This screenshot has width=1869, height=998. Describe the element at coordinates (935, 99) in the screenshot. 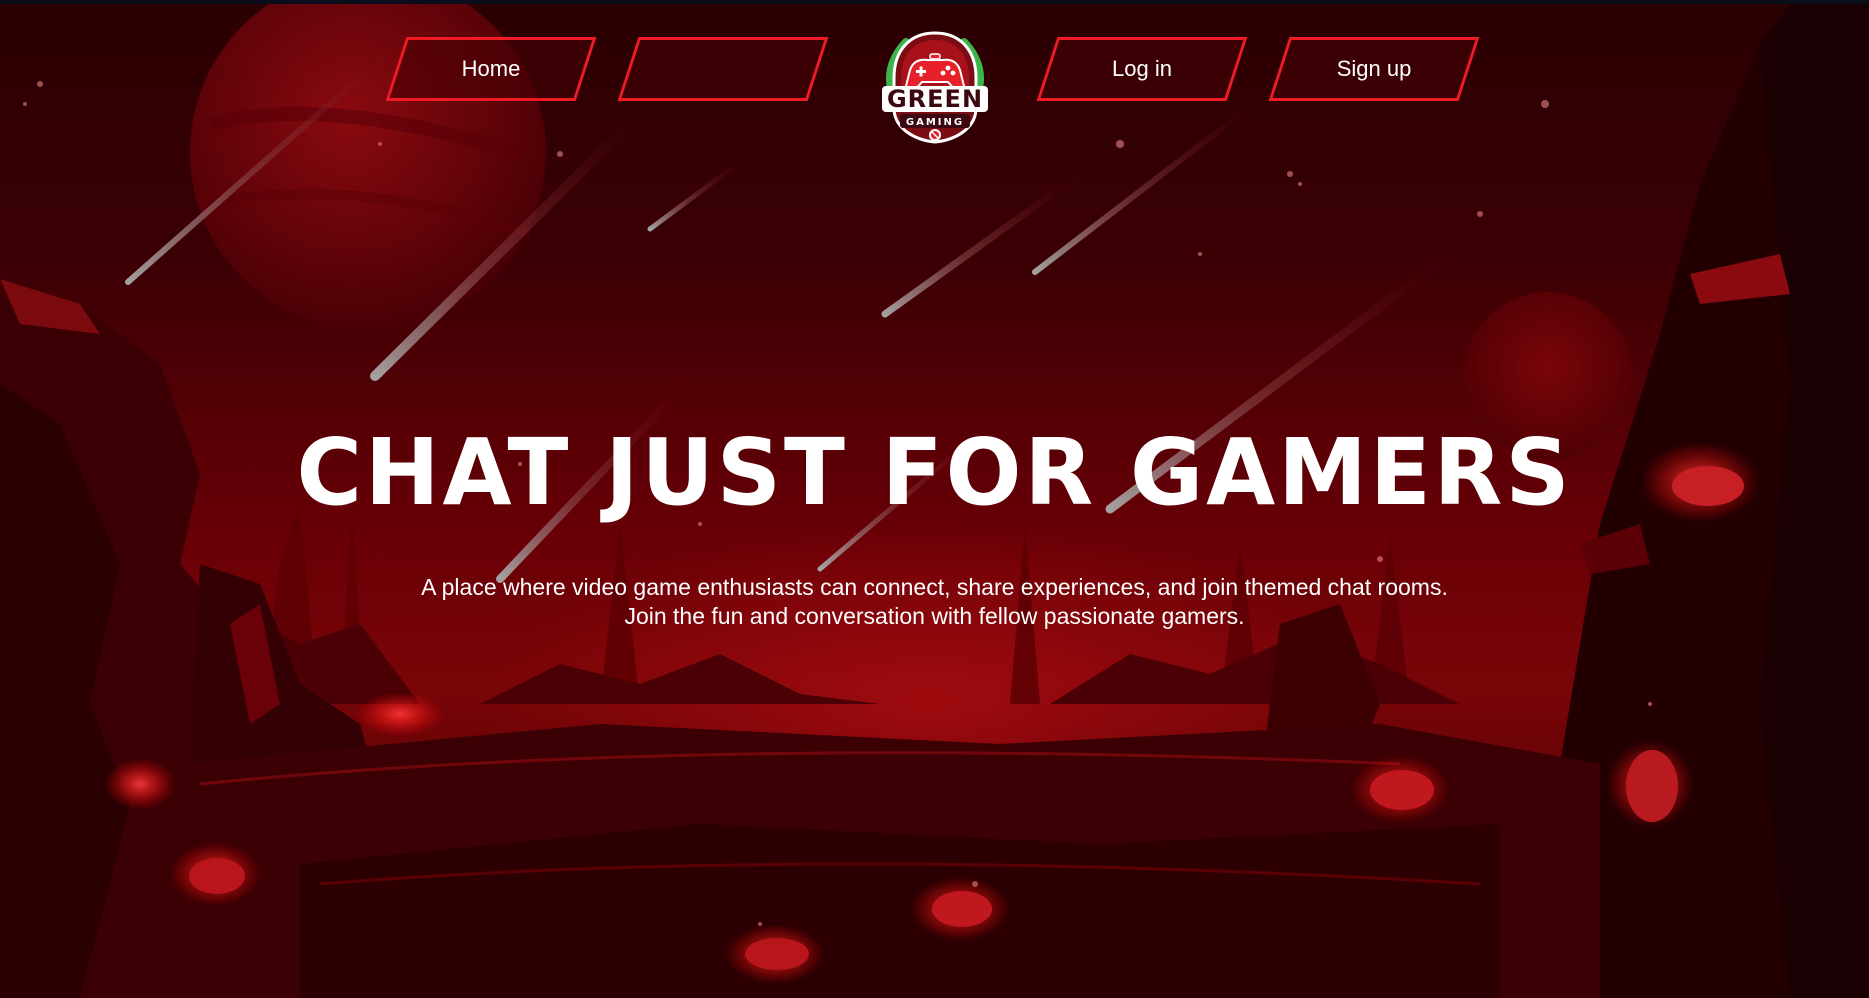

I see `logo-line1: GREEN` at that location.